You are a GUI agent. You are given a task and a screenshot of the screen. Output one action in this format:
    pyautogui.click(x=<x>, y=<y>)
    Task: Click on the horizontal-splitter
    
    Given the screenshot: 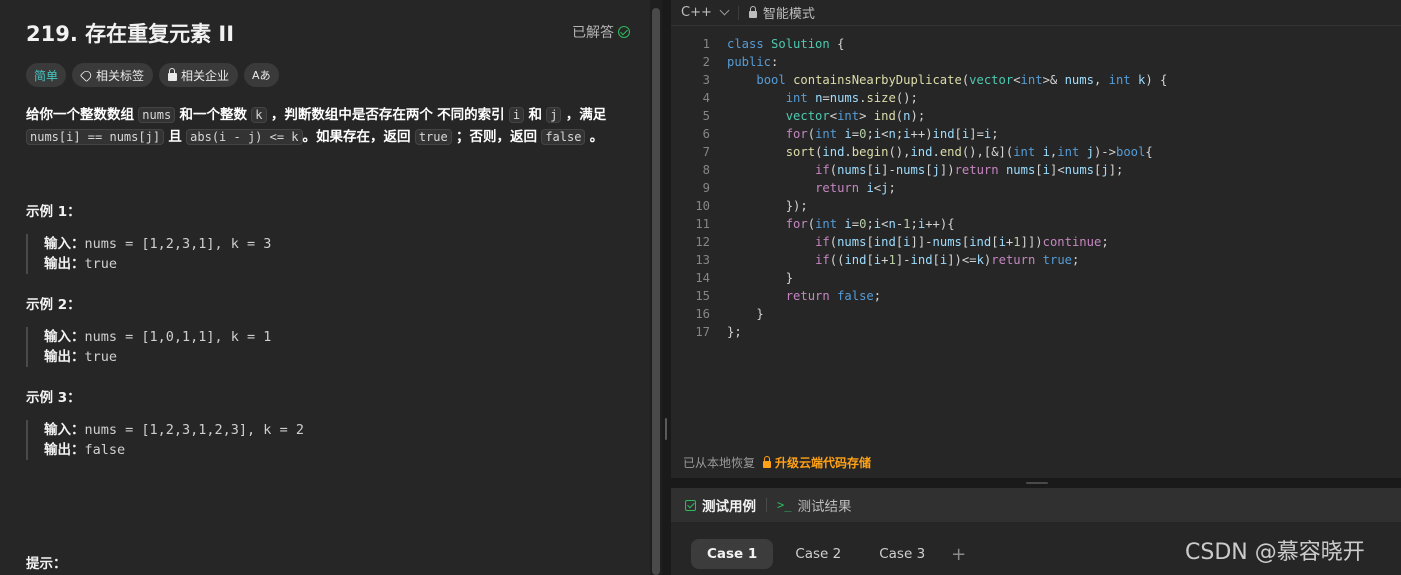 What is the action you would take?
    pyautogui.click(x=1036, y=483)
    